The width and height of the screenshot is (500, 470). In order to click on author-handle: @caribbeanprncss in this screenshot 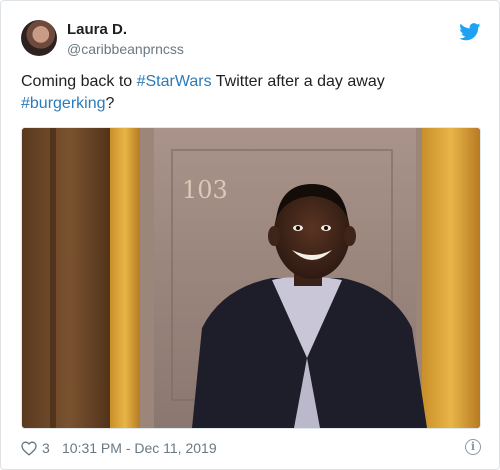, I will do `click(125, 49)`.